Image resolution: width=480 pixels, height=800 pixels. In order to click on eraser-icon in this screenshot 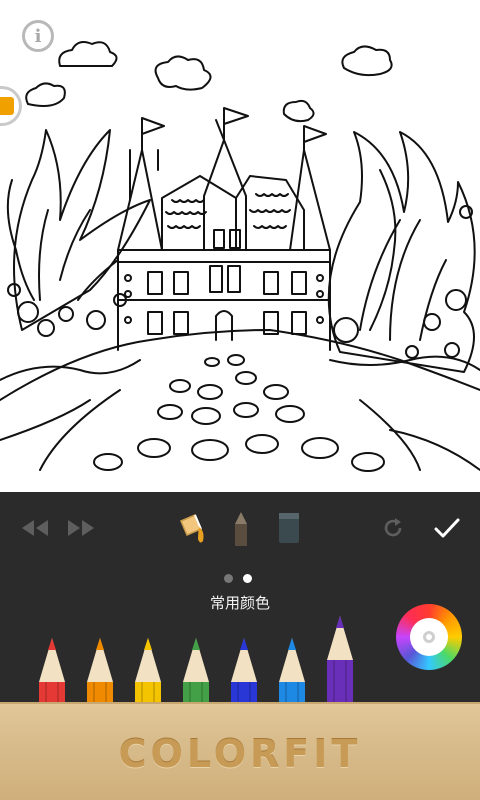, I will do `click(289, 528)`.